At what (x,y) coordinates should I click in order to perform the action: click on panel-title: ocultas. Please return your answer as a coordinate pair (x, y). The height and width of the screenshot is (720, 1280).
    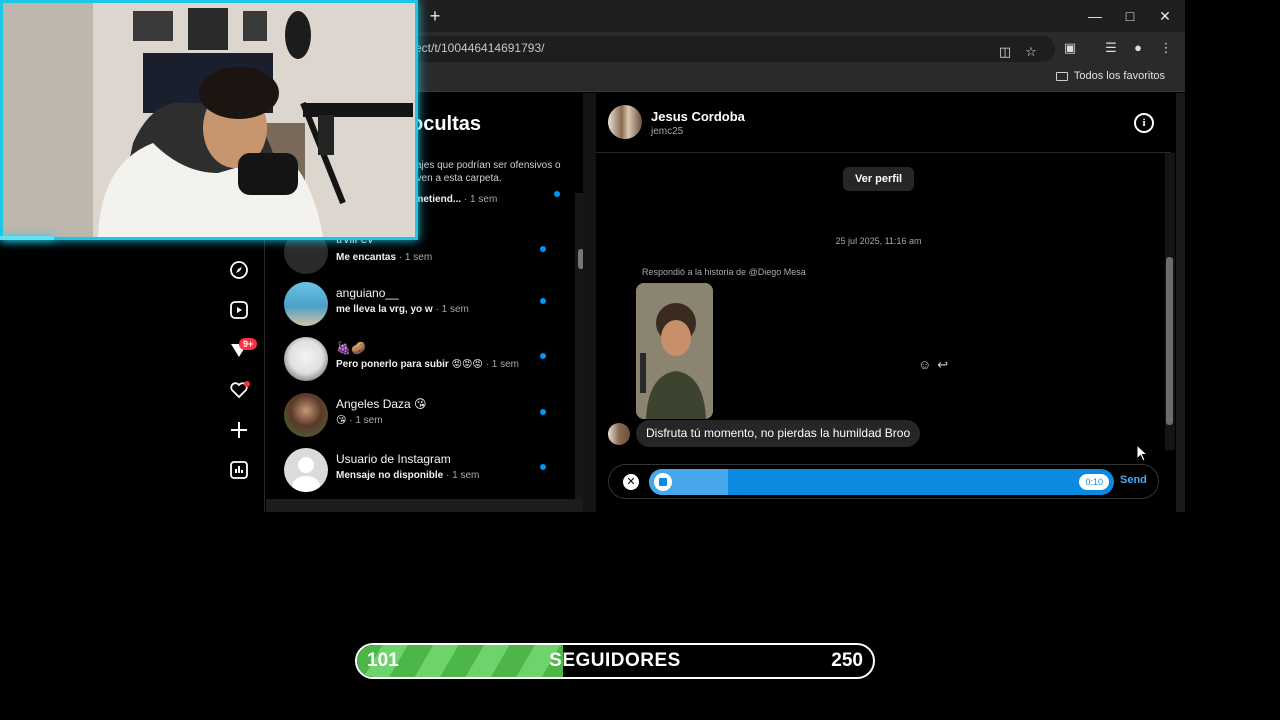
    Looking at the image, I should click on (446, 124).